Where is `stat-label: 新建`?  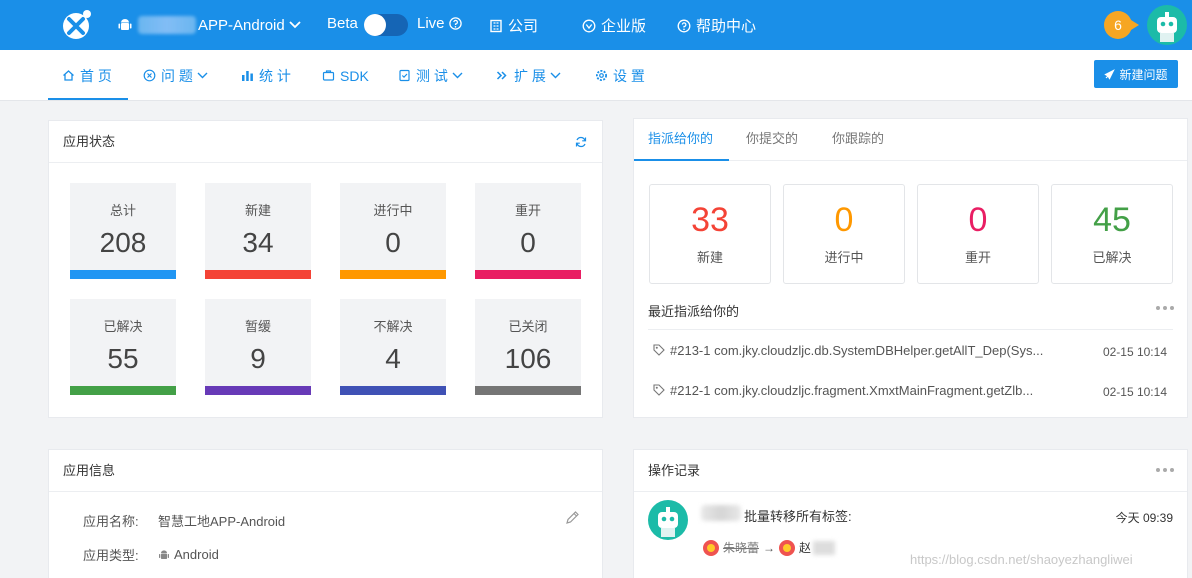 stat-label: 新建 is located at coordinates (709, 257).